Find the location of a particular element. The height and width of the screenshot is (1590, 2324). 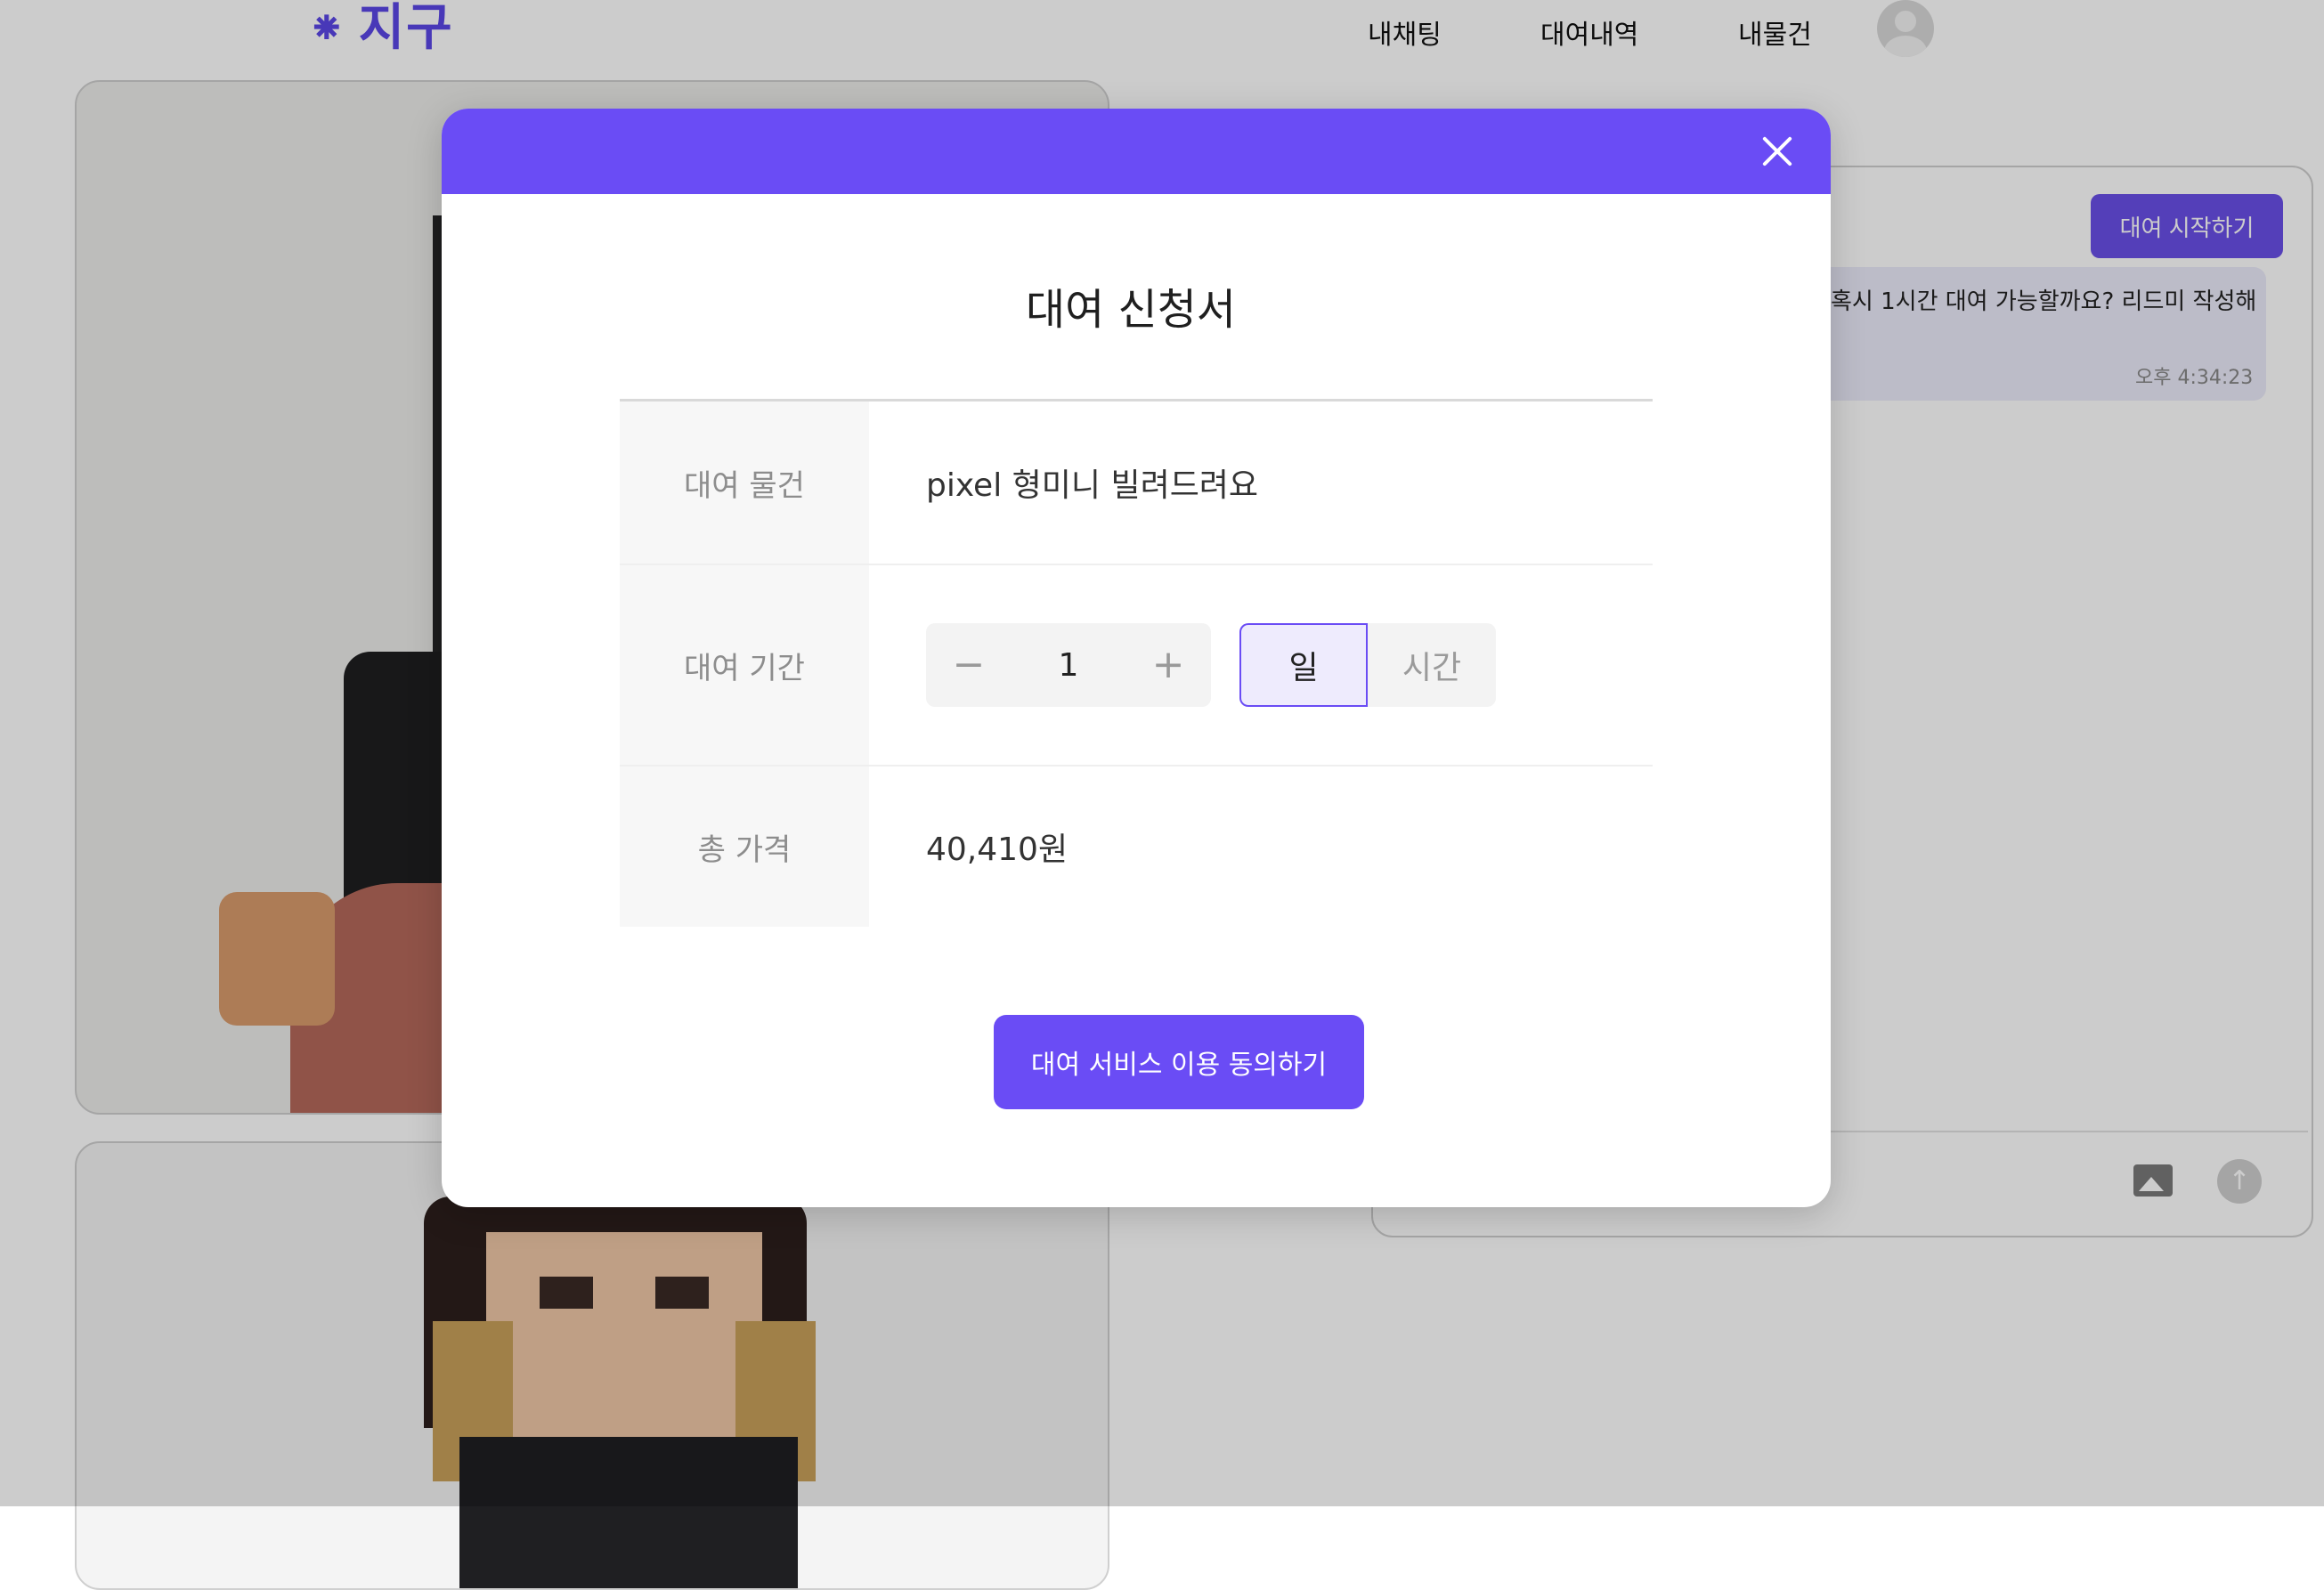

row-rental-period: 대여 기간 − 1 + 일 시간 is located at coordinates (1136, 666).